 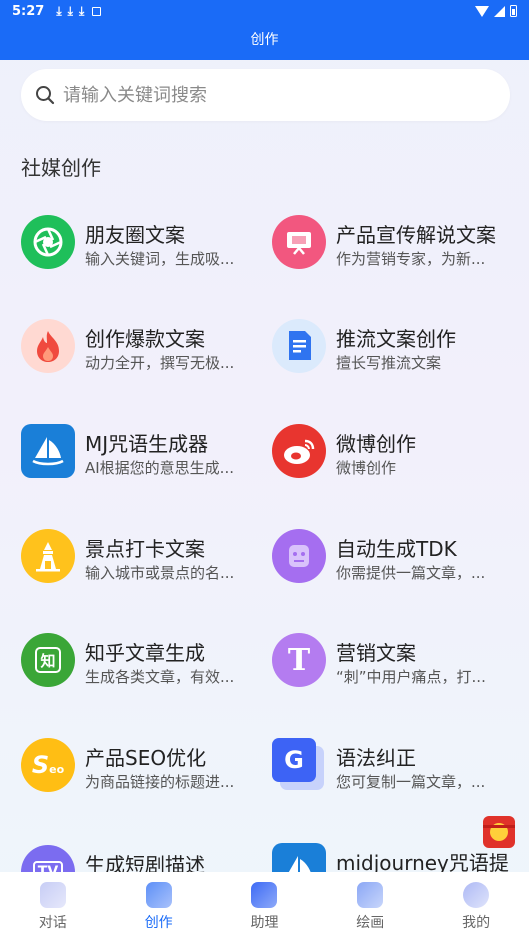 I want to click on weibo-icon, so click(x=299, y=451).